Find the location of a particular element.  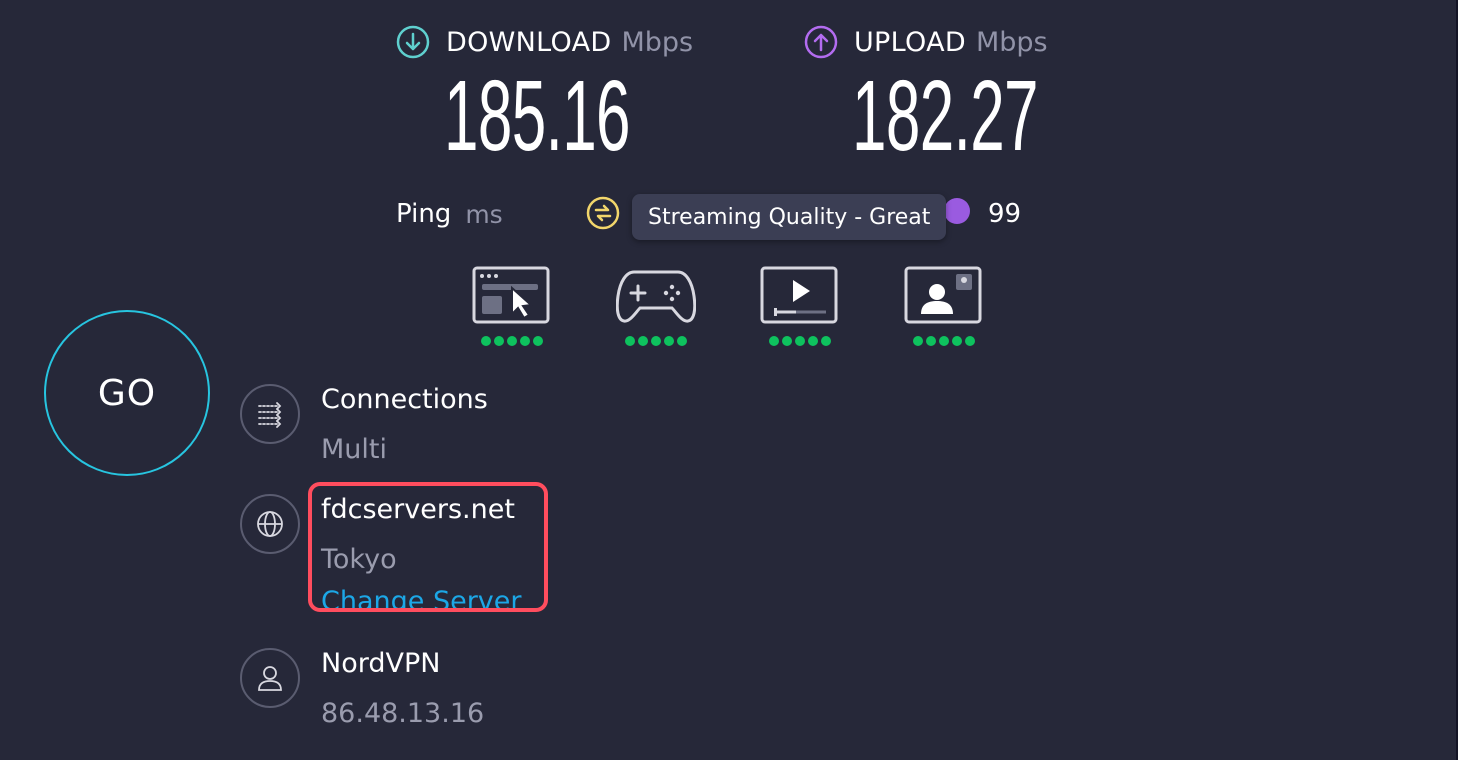

web-browsing-rating is located at coordinates (512, 341).